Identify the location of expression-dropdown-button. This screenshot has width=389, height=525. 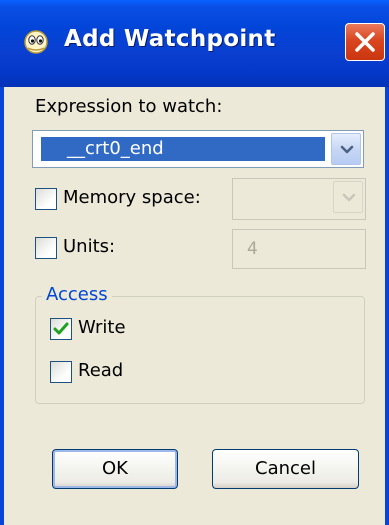
(346, 149).